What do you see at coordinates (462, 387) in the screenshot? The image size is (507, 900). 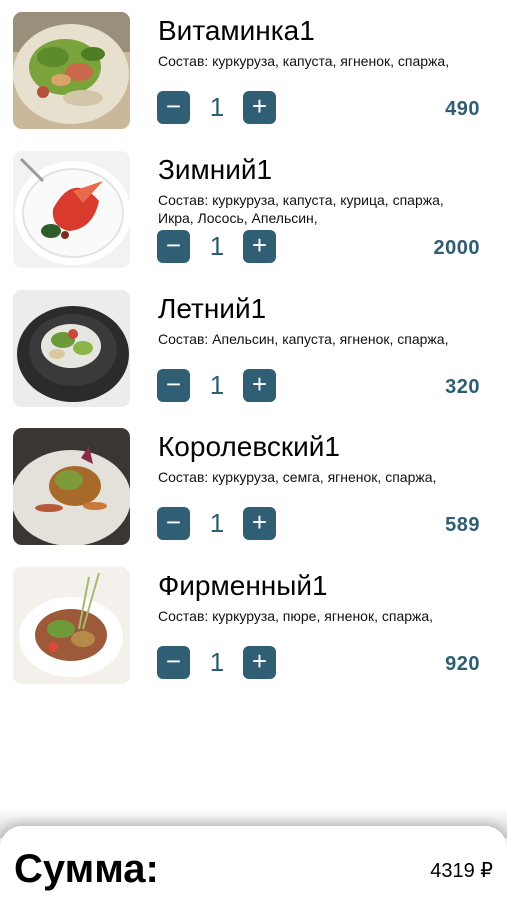 I see `dish-price: 320` at bounding box center [462, 387].